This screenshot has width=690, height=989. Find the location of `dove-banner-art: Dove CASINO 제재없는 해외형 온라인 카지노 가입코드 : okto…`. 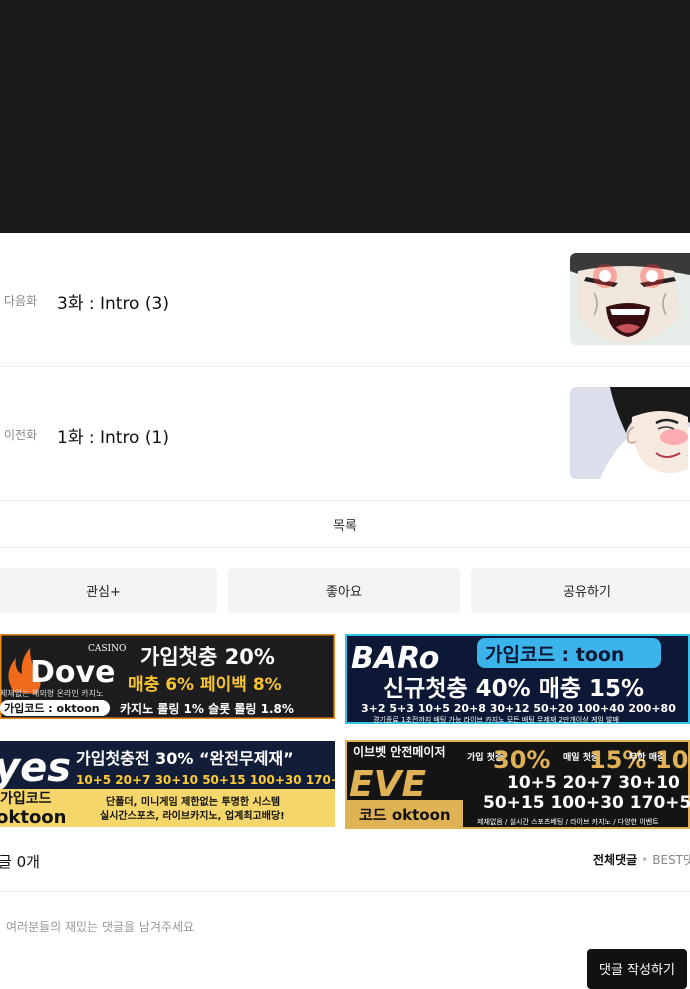

dove-banner-art: Dove CASINO 제재없는 해외형 온라인 카지노 가입코드 : okto… is located at coordinates (167, 676).